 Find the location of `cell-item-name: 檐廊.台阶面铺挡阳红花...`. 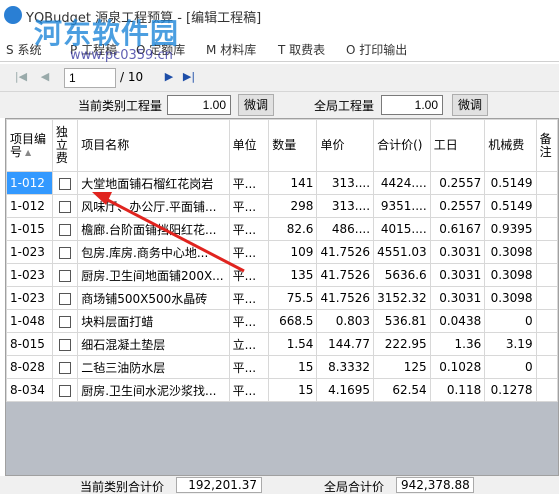

cell-item-name: 檐廊.台阶面铺挡阳红花... is located at coordinates (153, 229).